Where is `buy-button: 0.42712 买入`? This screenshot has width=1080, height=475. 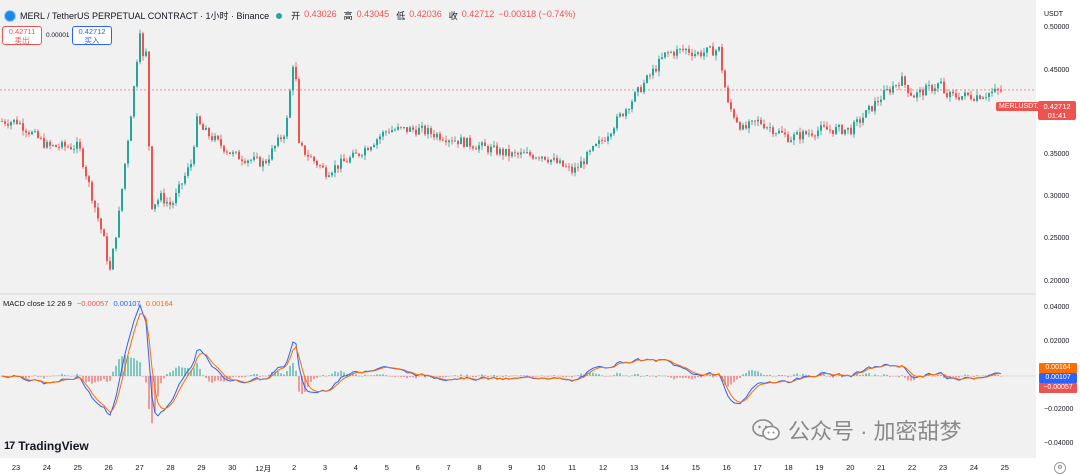 buy-button: 0.42712 买入 is located at coordinates (92, 35).